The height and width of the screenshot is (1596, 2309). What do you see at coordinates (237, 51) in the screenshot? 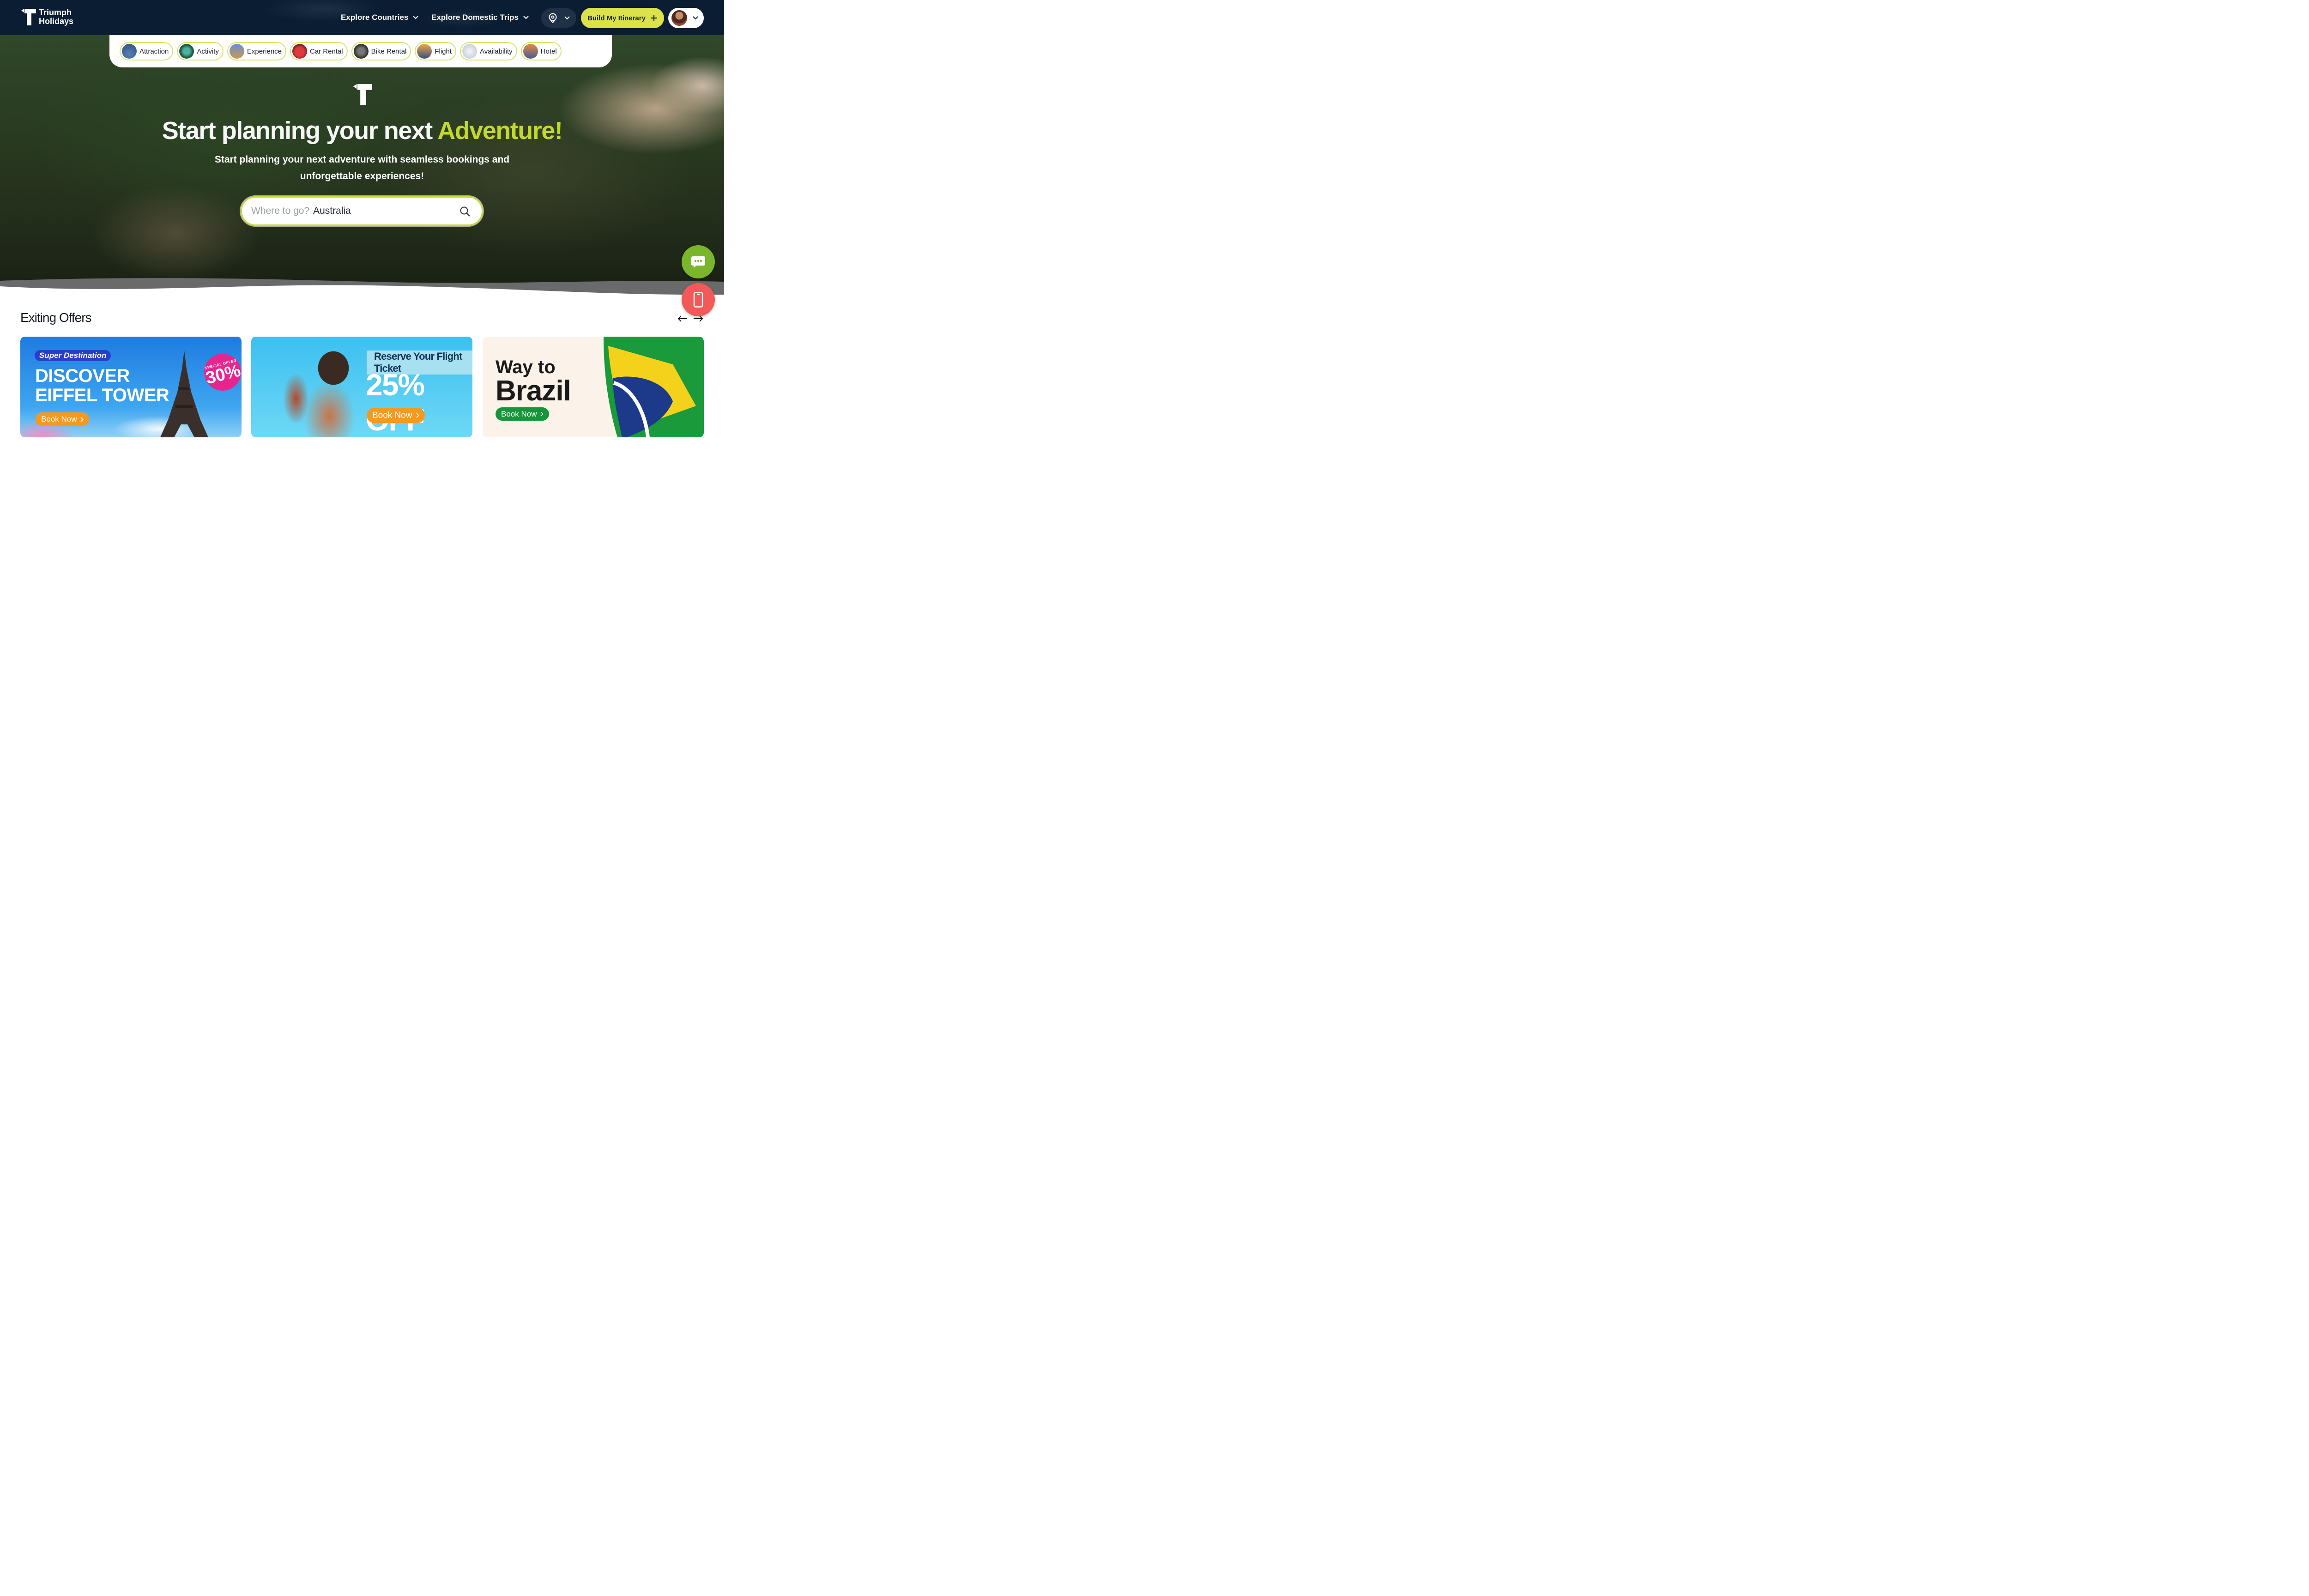
I see `experience-thumb-icon` at bounding box center [237, 51].